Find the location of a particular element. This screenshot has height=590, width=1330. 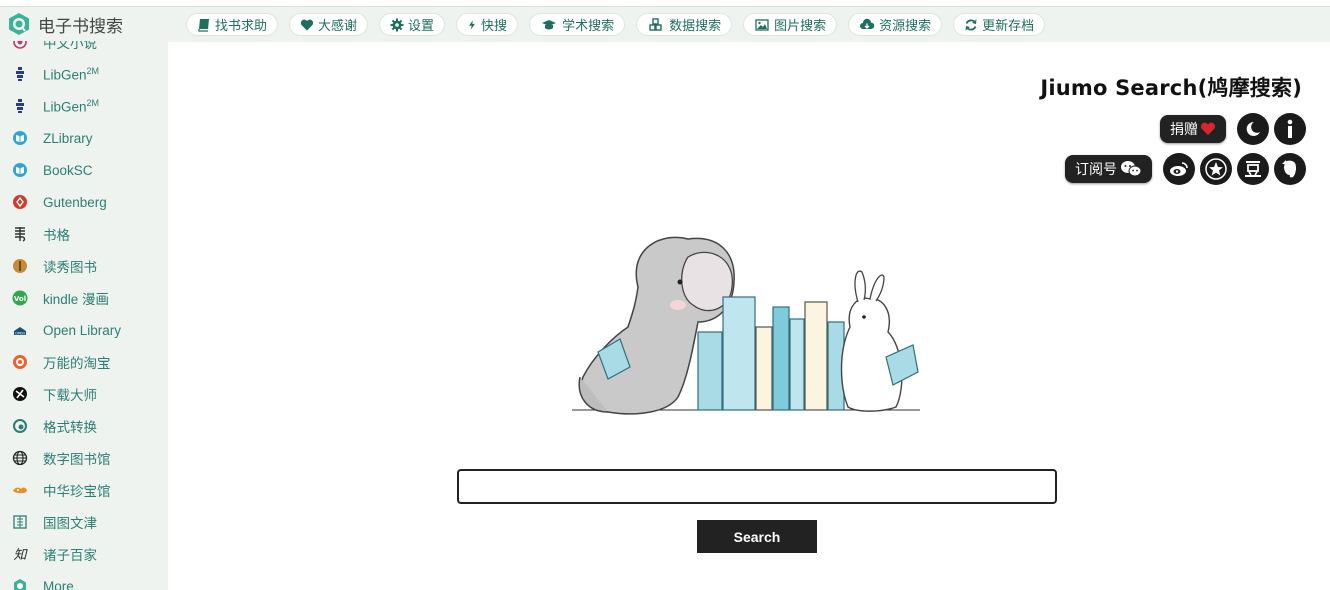

sidebar-item-label: 格式转换 is located at coordinates (70, 426).